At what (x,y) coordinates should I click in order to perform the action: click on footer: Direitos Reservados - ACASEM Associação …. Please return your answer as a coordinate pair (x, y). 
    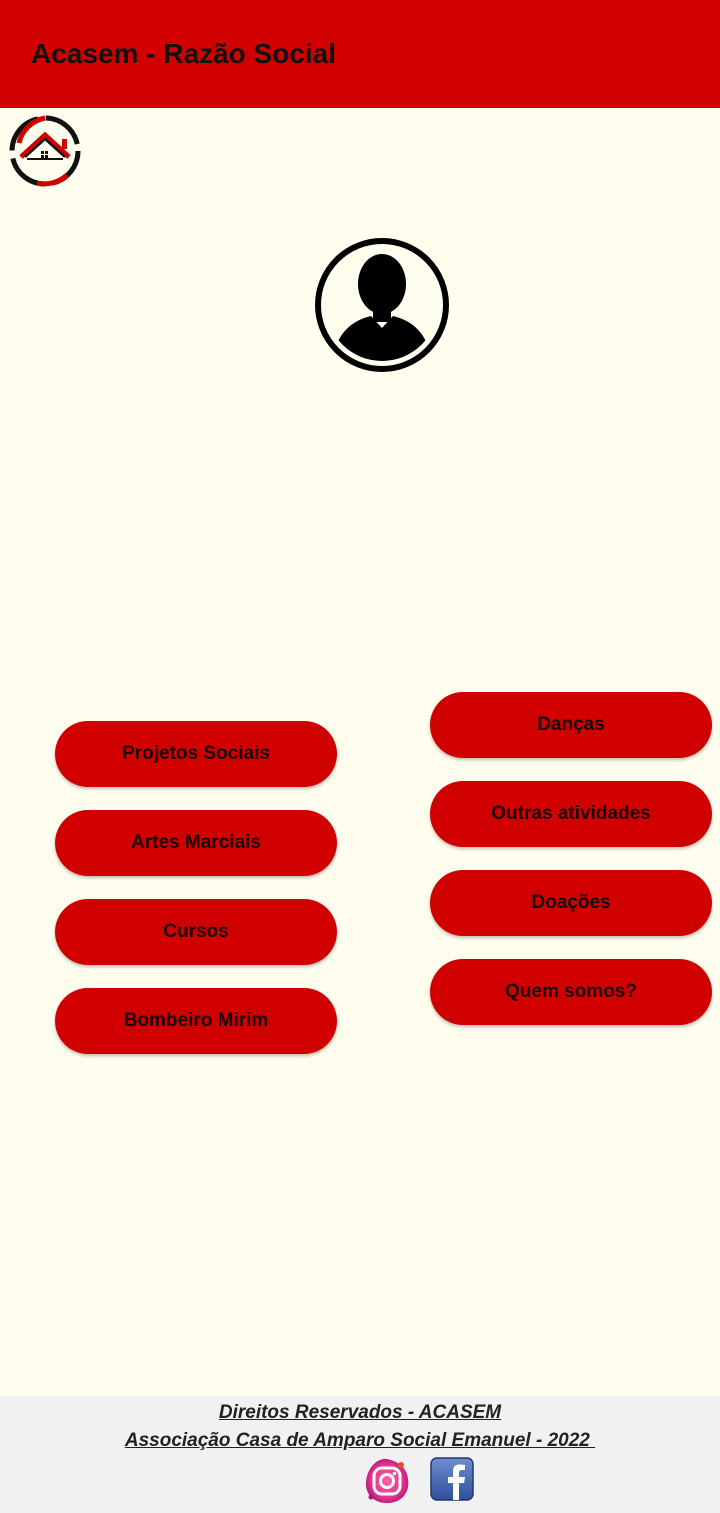
    Looking at the image, I should click on (360, 1454).